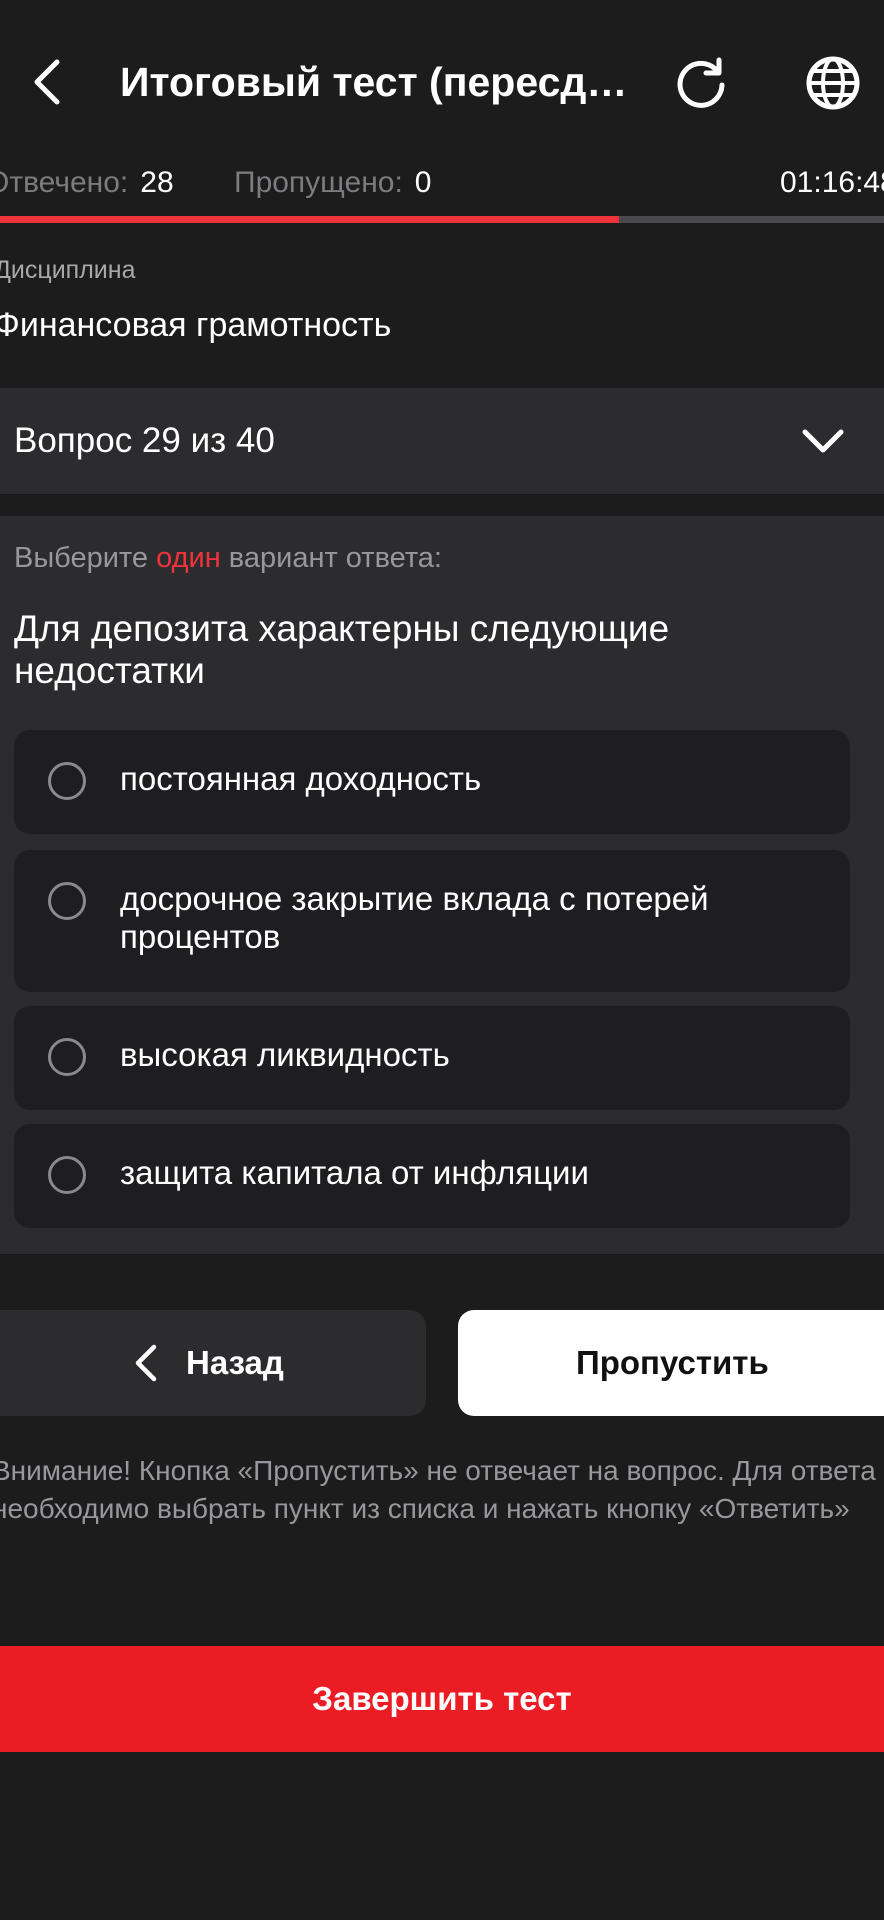  I want to click on progress-fill, so click(309, 219).